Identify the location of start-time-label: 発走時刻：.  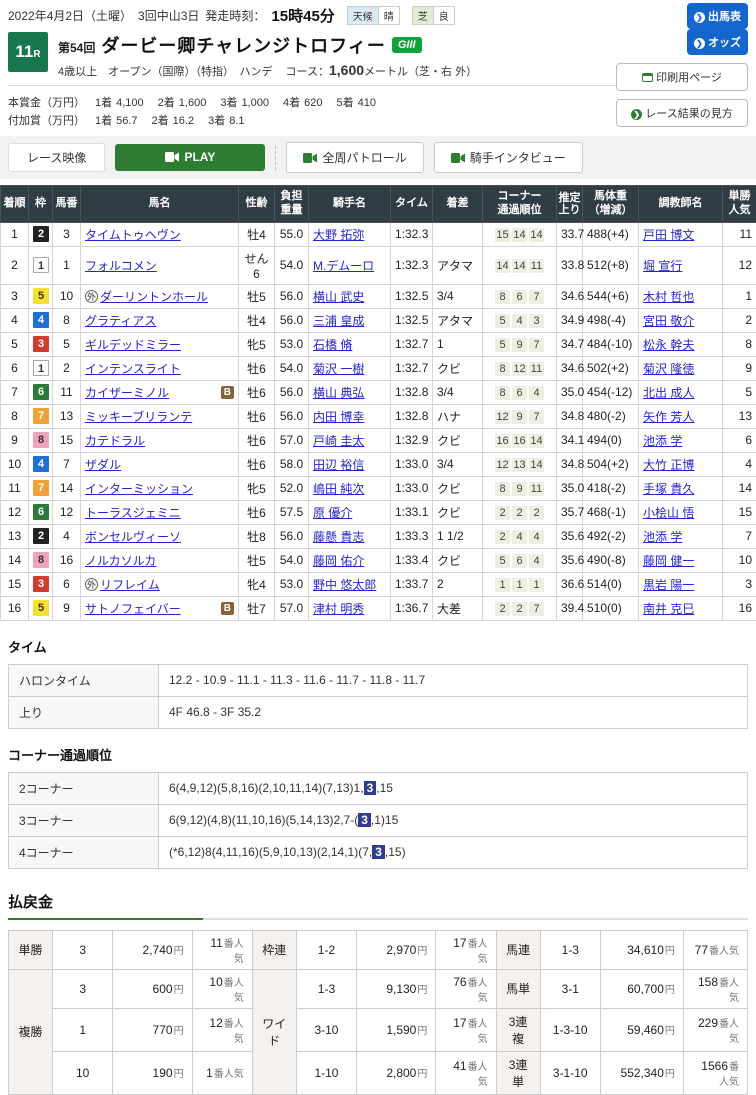
(235, 15).